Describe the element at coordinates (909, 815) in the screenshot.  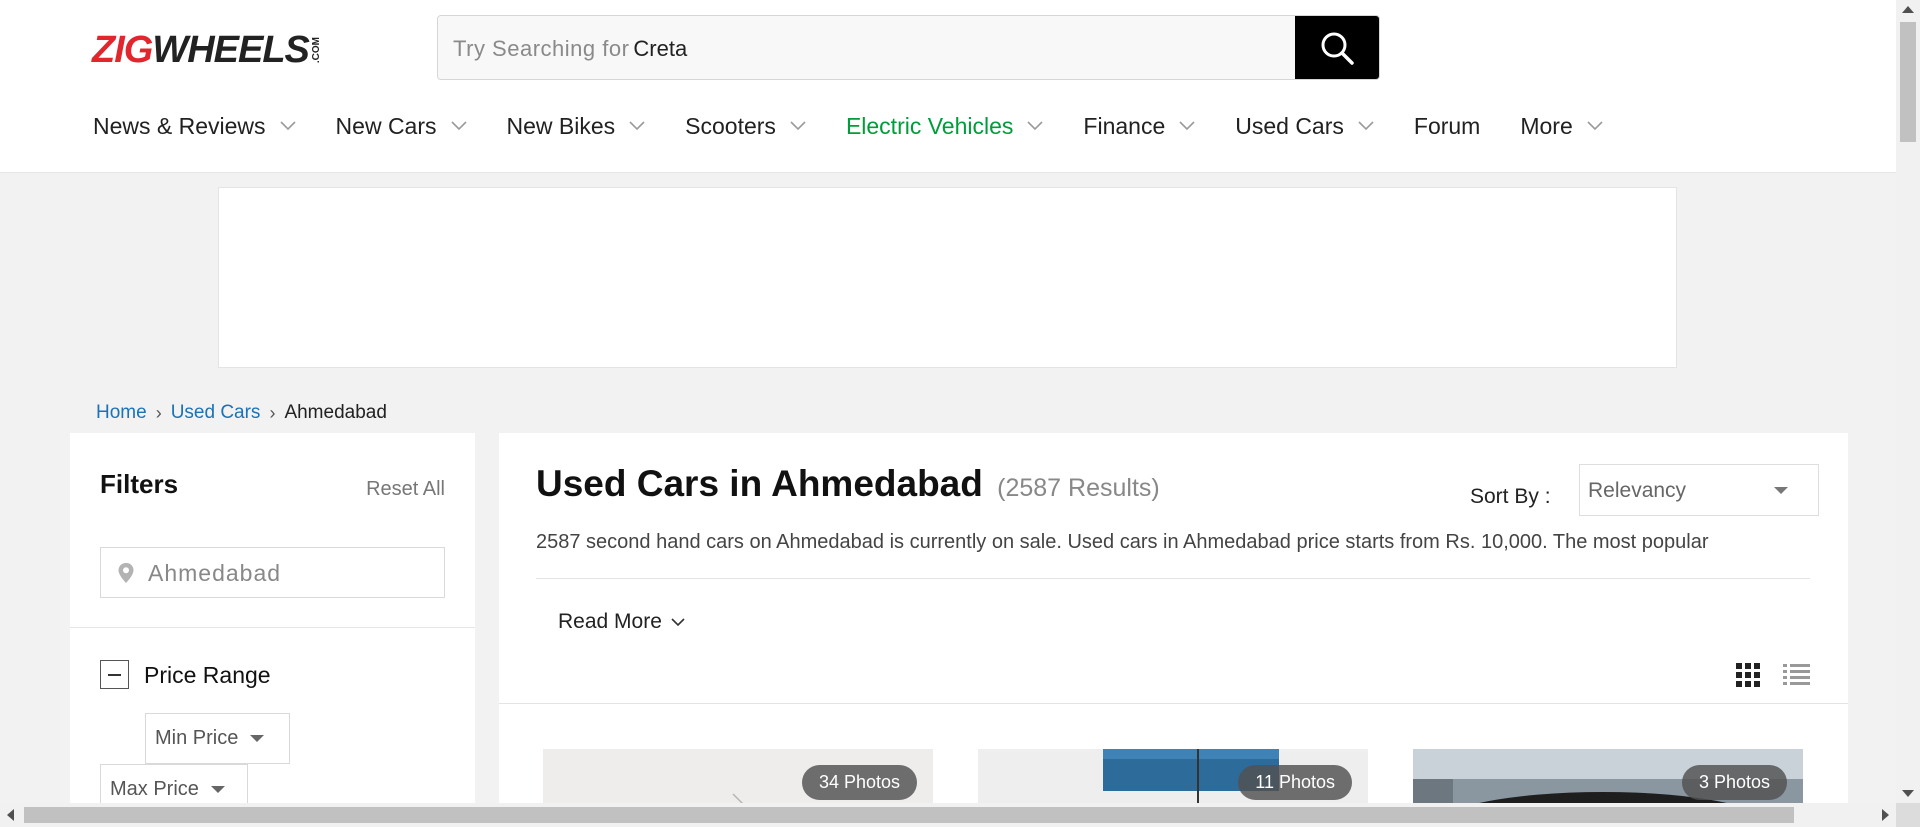
I see `horizontal-scroll-thumb` at that location.